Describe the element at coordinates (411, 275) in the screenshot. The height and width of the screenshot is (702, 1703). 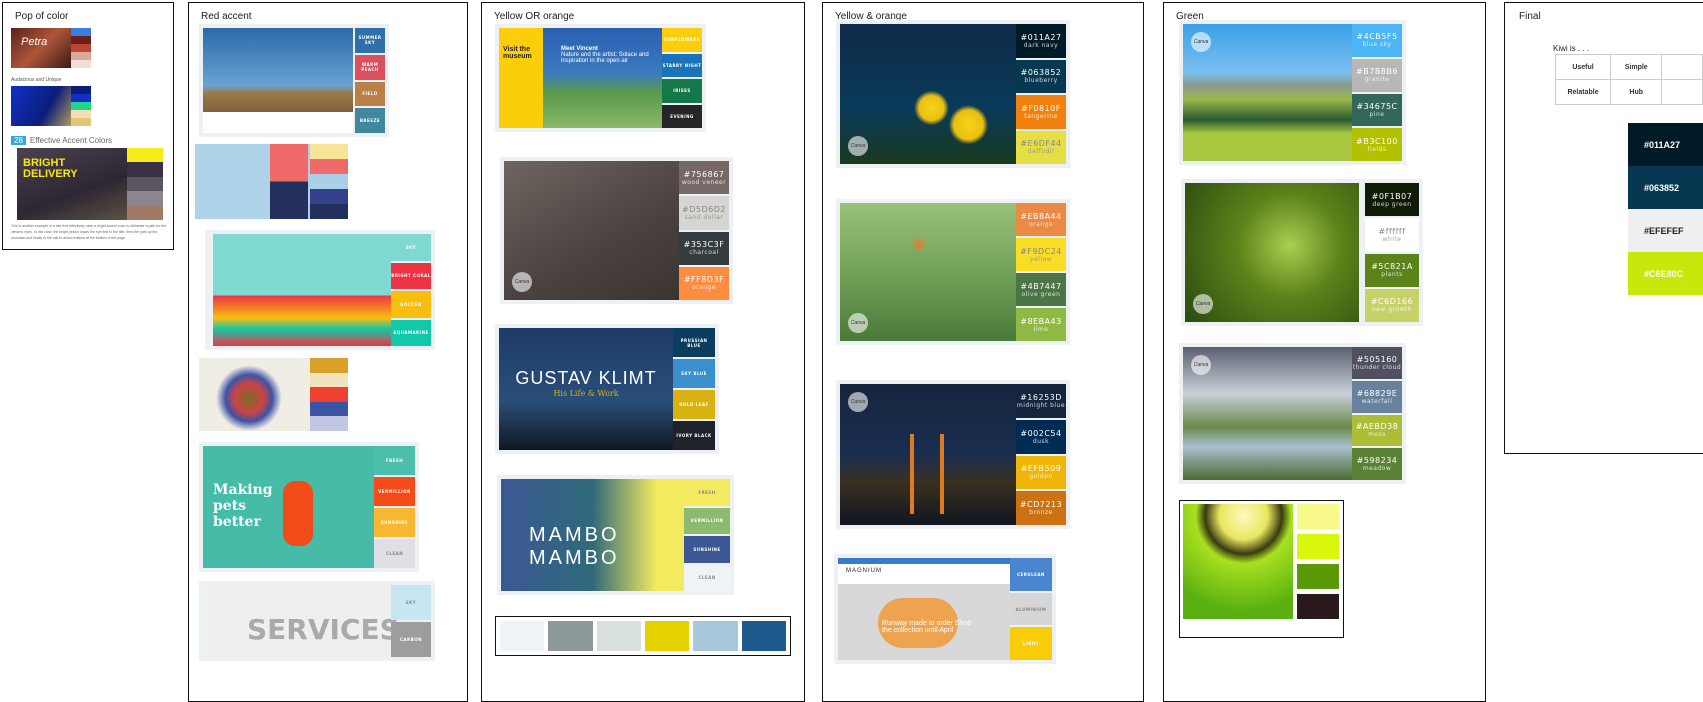
I see `color-swatch: BRIGHT CORAL` at that location.